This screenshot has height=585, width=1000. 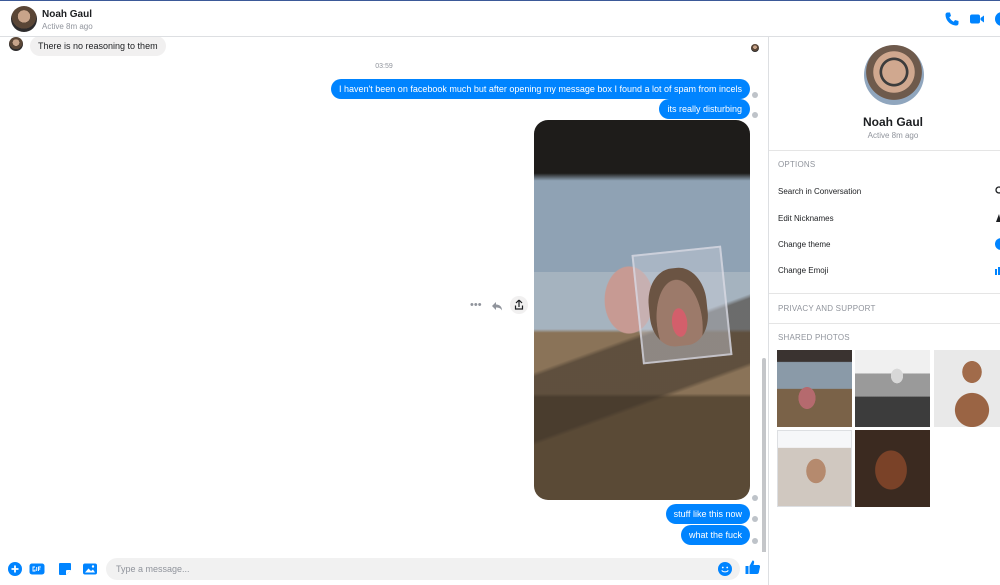 What do you see at coordinates (642, 310) in the screenshot?
I see `shared-video-attachment` at bounding box center [642, 310].